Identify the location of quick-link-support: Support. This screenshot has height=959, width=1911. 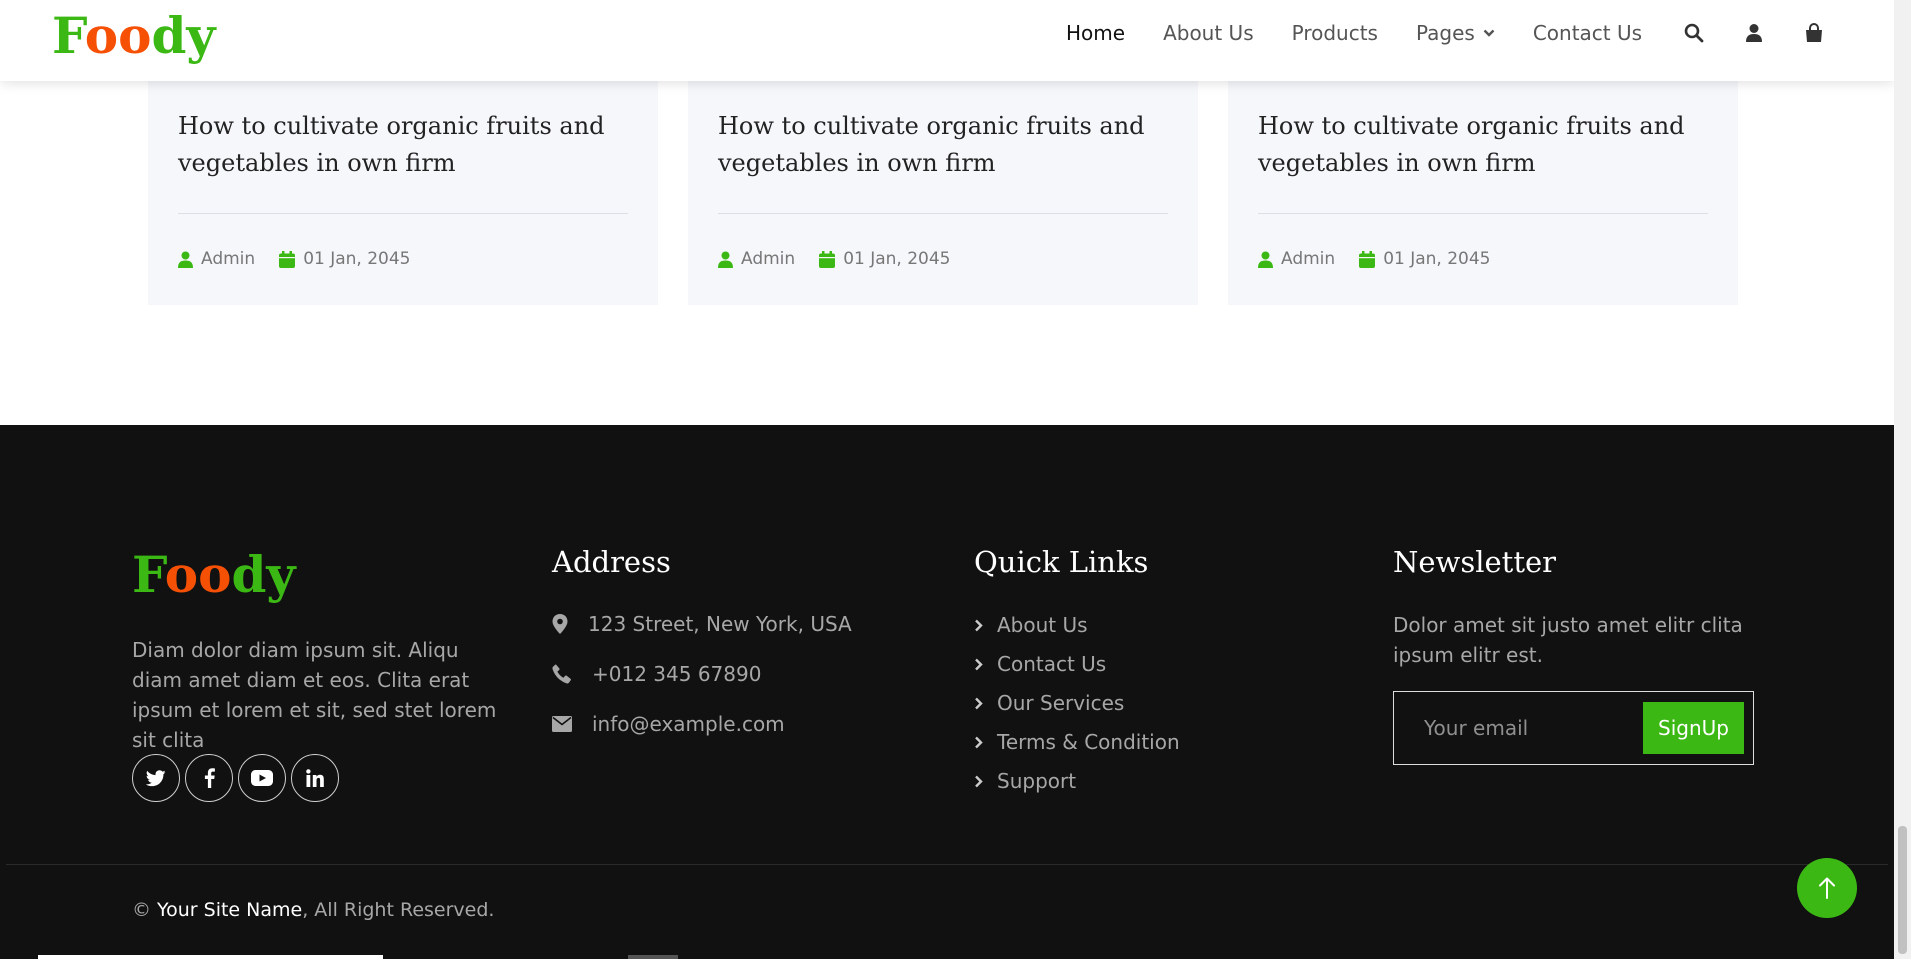
(1025, 781).